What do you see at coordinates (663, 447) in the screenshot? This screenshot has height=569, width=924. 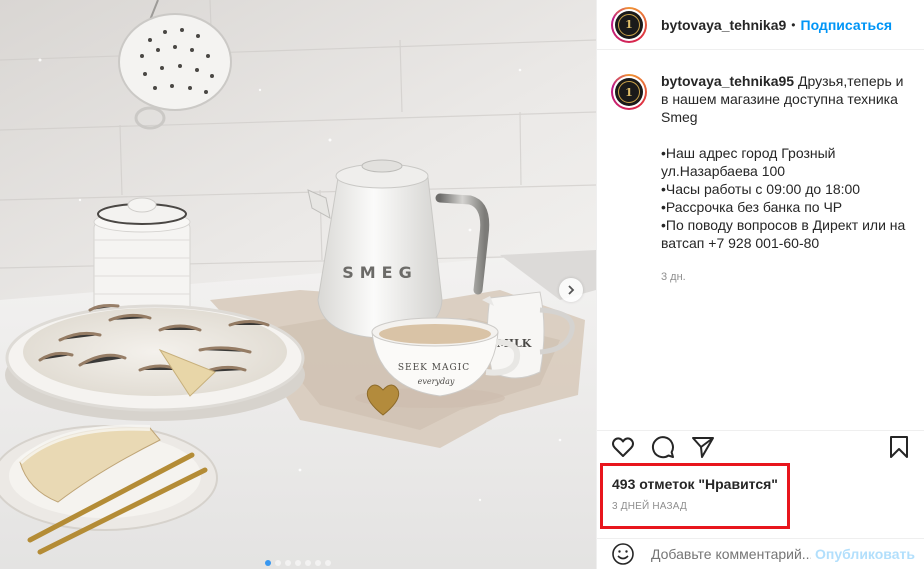 I see `comment-icon` at bounding box center [663, 447].